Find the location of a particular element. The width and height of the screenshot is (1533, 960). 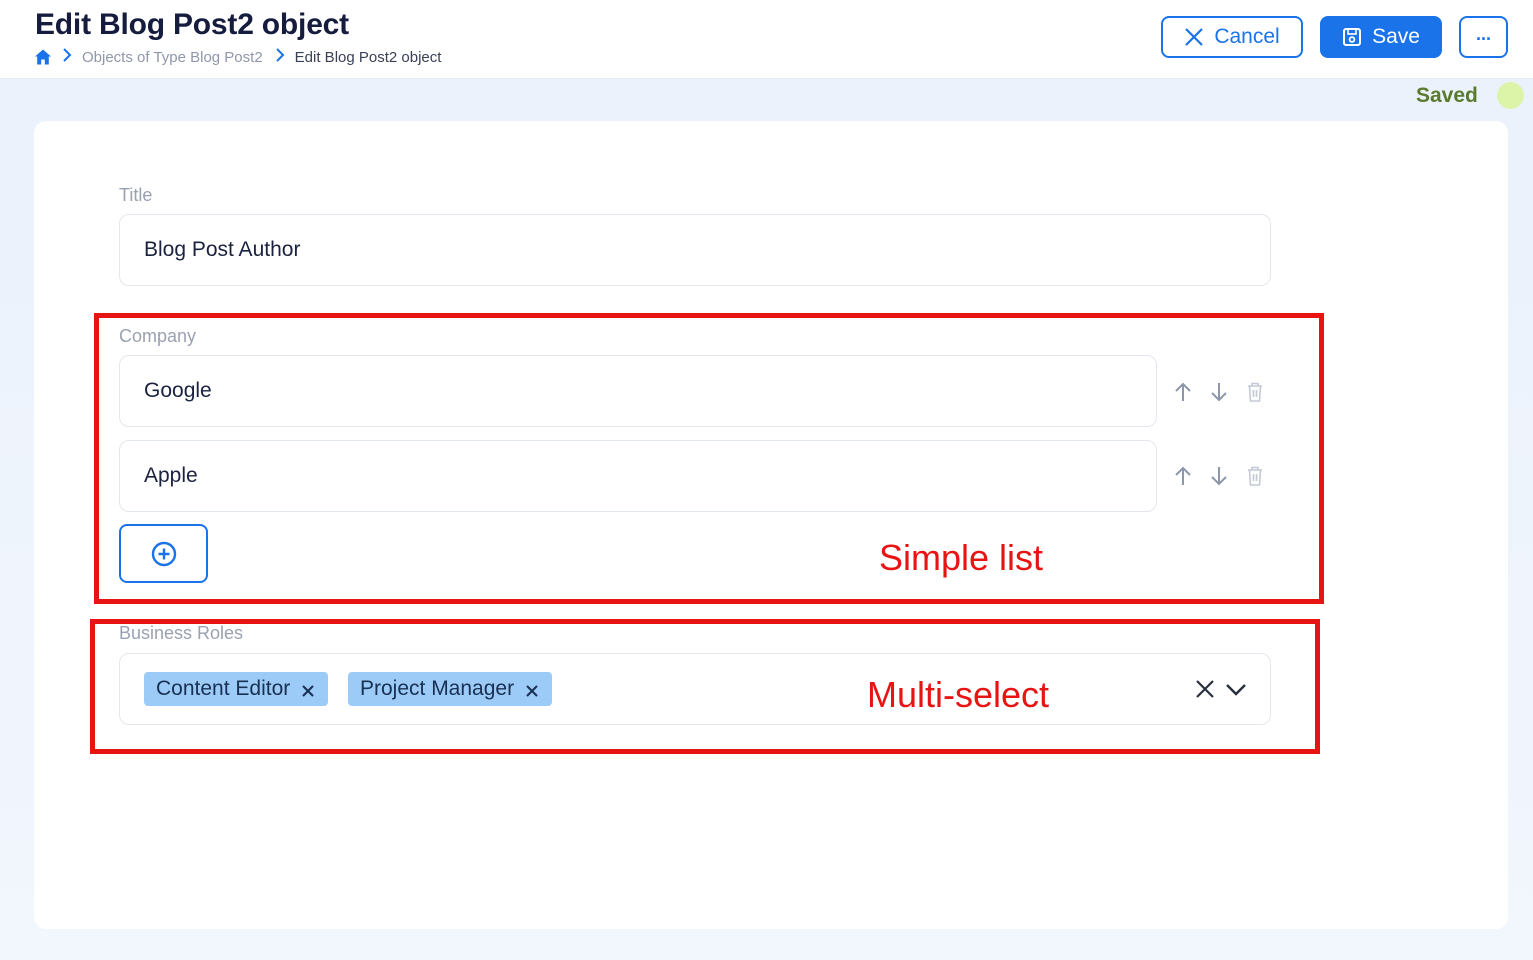

close-icon is located at coordinates (1194, 37).